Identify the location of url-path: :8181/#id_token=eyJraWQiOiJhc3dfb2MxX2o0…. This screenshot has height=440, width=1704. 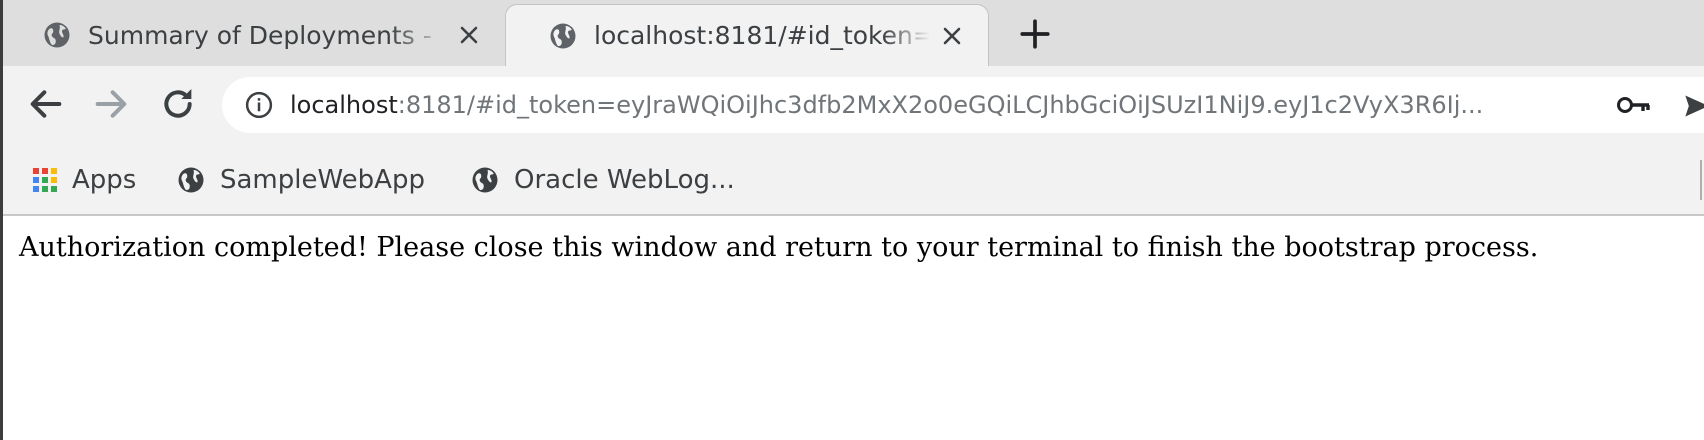
(940, 105).